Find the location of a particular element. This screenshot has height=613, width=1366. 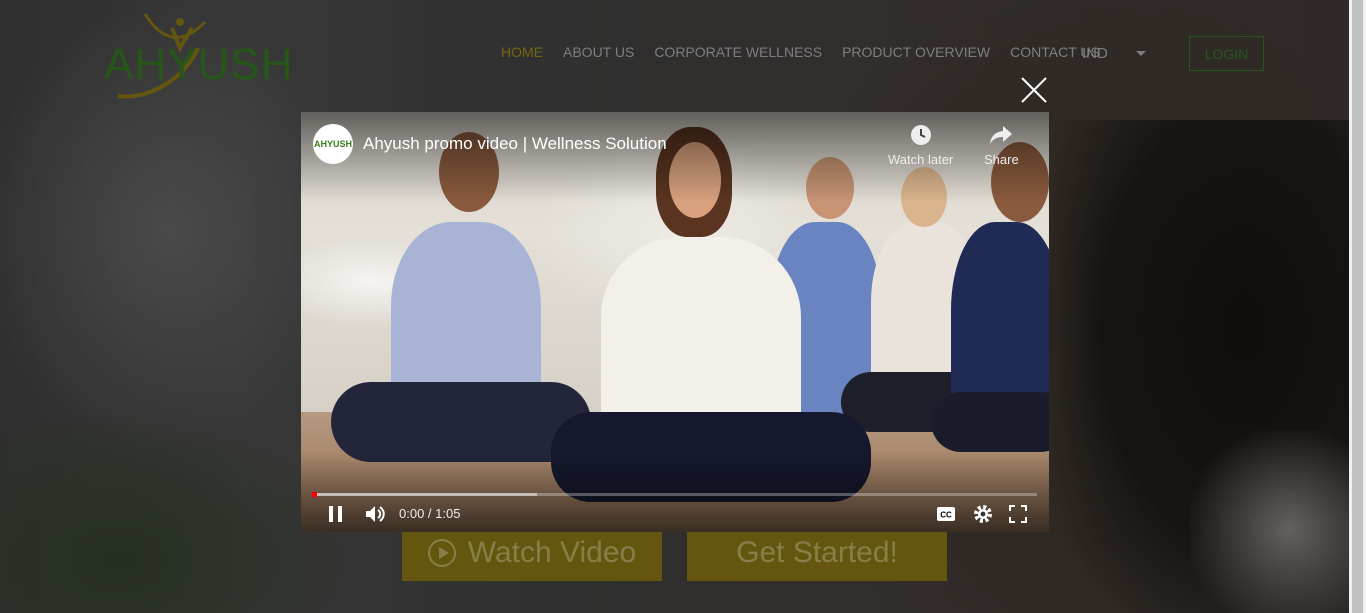

captions-button: CC is located at coordinates (946, 514).